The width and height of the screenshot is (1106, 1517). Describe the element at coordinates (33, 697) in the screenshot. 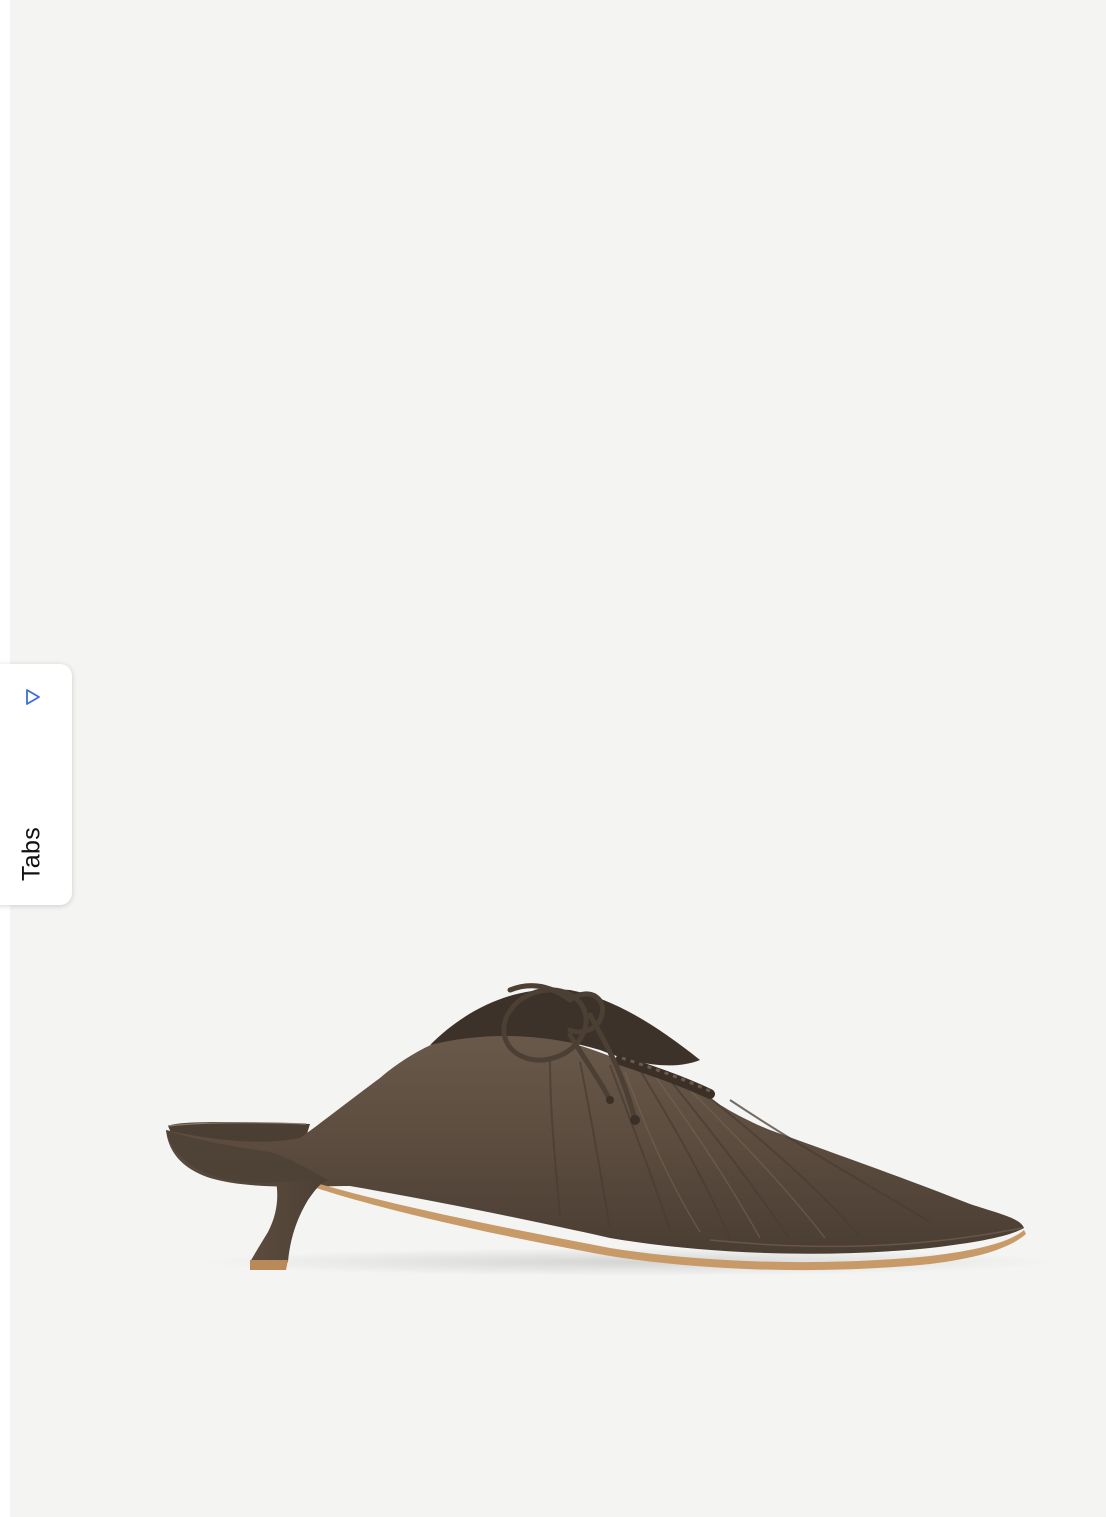

I see `play-triangle-icon` at that location.